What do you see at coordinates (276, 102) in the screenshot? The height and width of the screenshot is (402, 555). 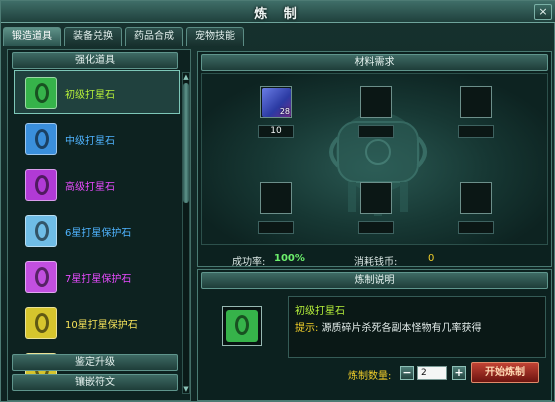 I see `material-slot: 28` at bounding box center [276, 102].